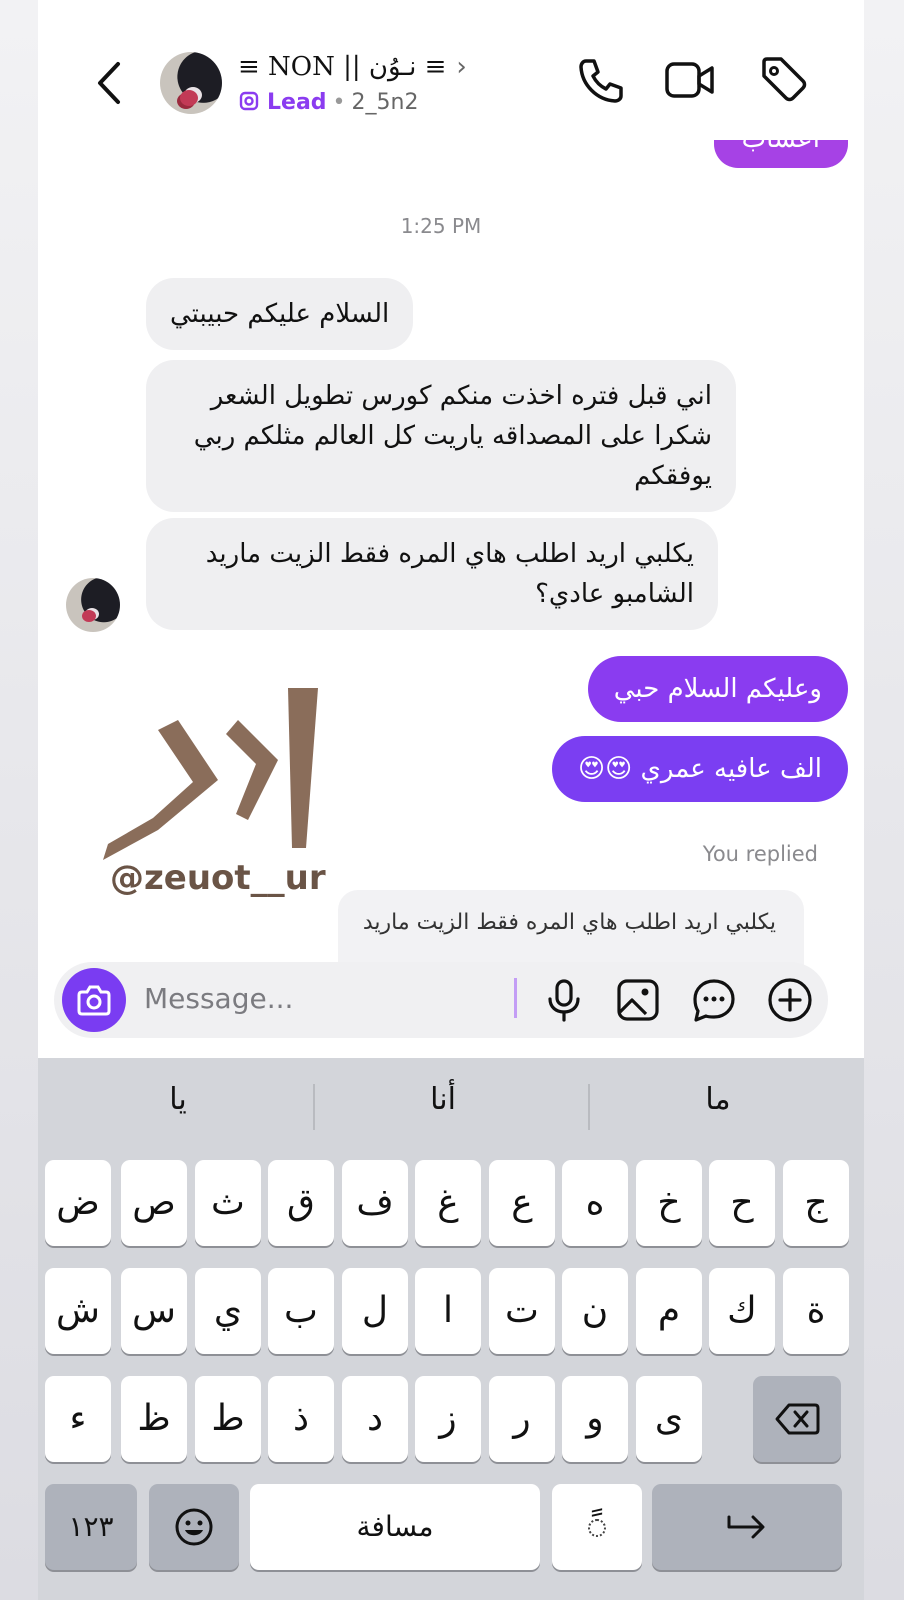  Describe the element at coordinates (515, 998) in the screenshot. I see `text-cursor` at that location.